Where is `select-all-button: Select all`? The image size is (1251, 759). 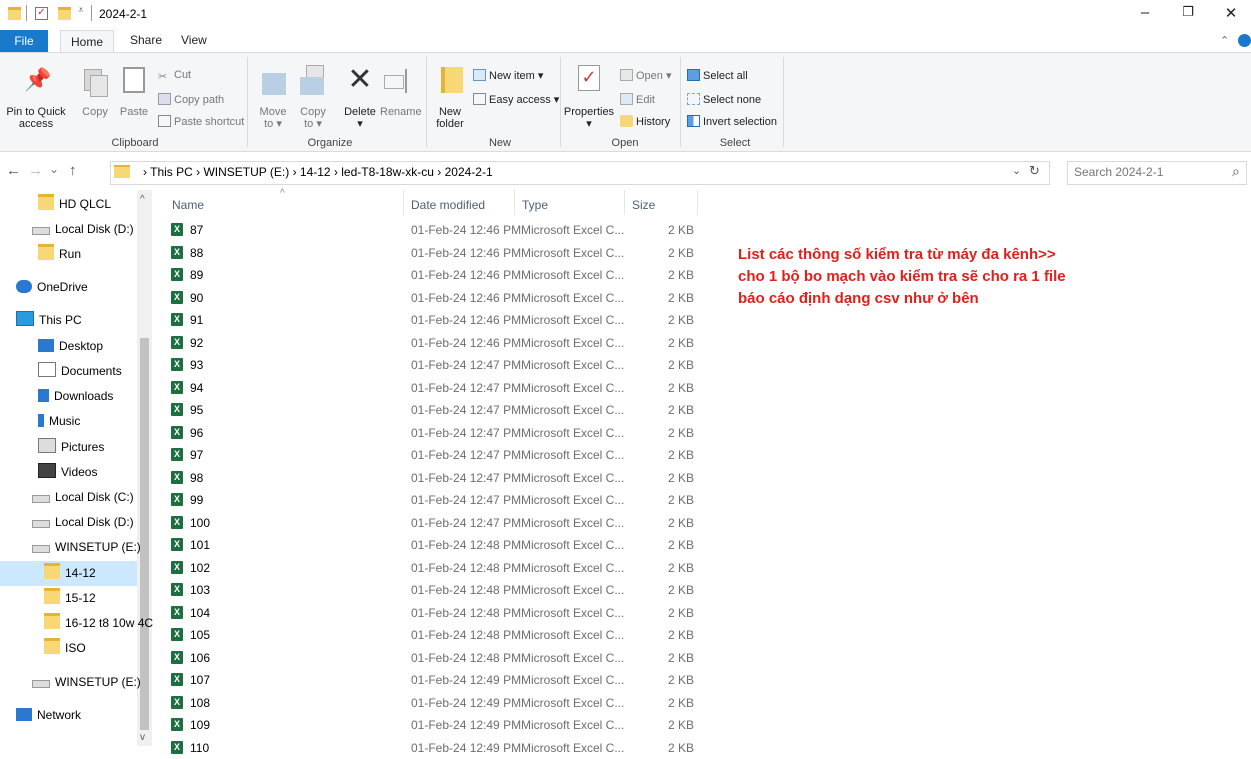
select-all-button: Select all is located at coordinates (717, 75).